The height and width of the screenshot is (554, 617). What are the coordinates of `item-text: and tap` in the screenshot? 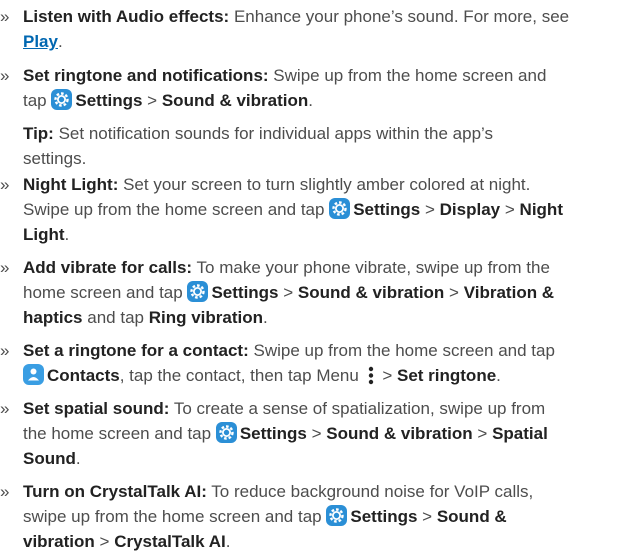 It's located at (115, 317).